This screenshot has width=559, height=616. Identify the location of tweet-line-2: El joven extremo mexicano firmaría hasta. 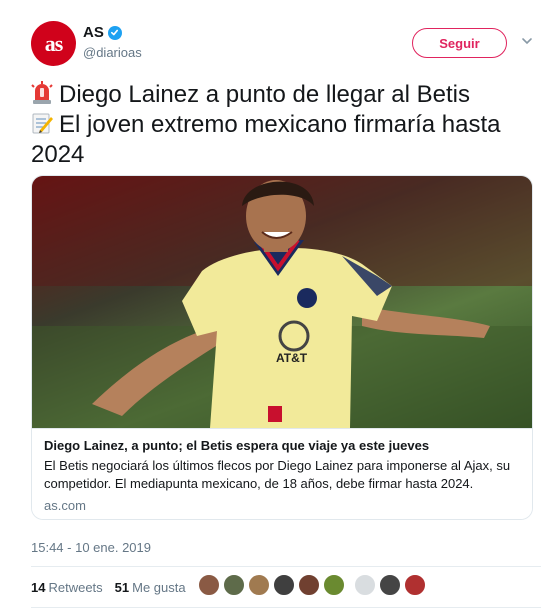
(286, 125).